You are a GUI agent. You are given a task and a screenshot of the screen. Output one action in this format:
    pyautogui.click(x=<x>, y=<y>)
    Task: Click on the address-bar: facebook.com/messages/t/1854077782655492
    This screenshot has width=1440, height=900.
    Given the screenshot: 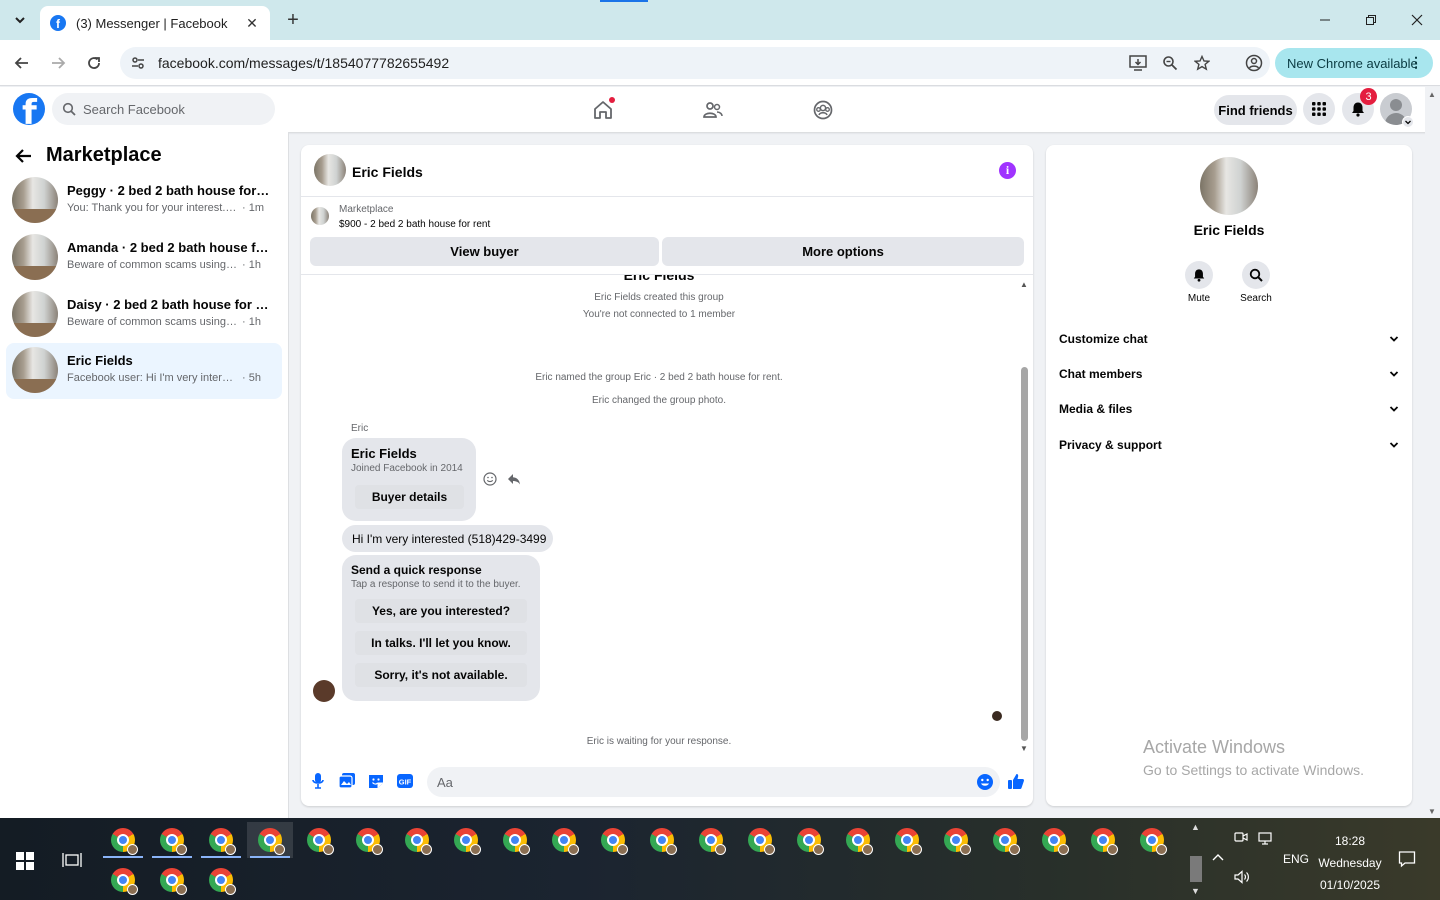 What is the action you would take?
    pyautogui.click(x=695, y=63)
    